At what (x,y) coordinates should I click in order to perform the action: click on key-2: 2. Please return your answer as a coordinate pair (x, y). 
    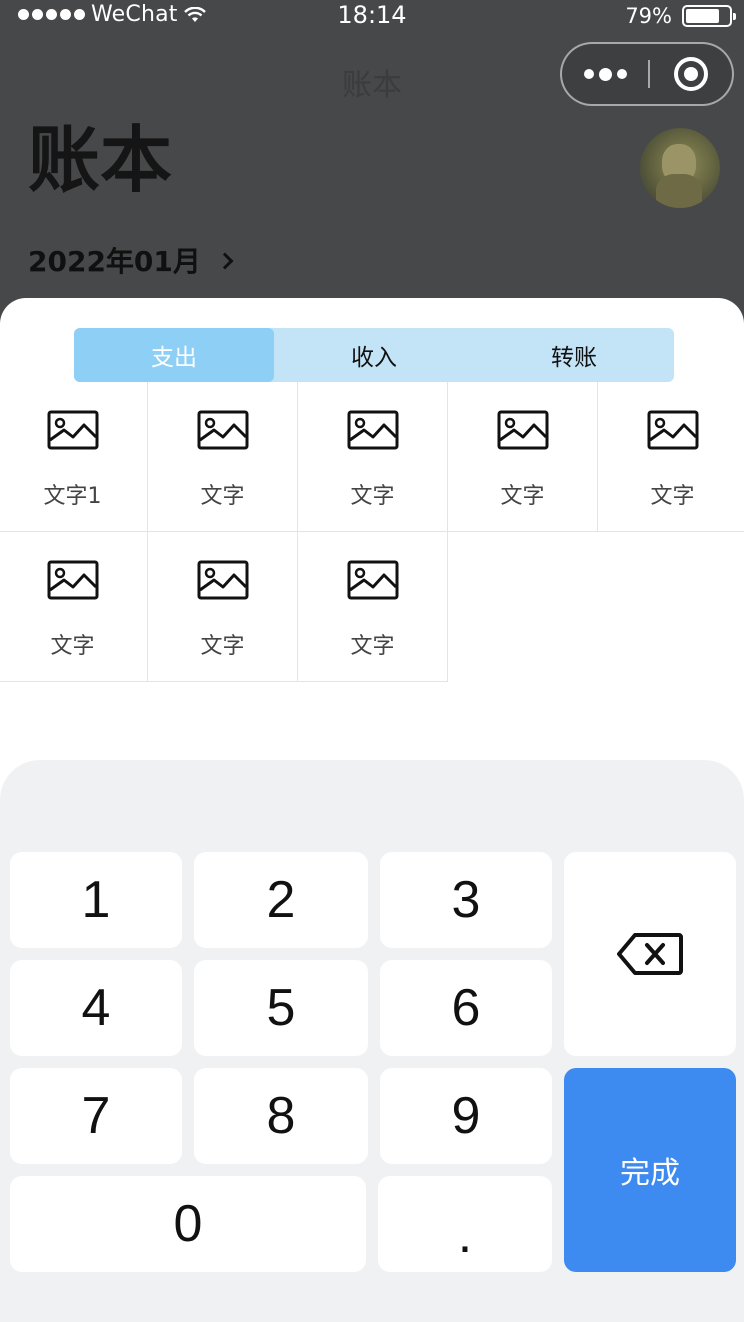
    Looking at the image, I should click on (281, 900).